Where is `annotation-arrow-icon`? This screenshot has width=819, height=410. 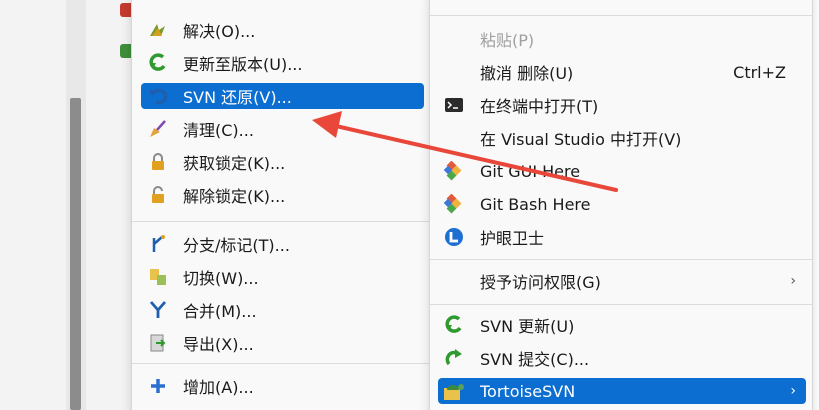
annotation-arrow-icon is located at coordinates (465, 151).